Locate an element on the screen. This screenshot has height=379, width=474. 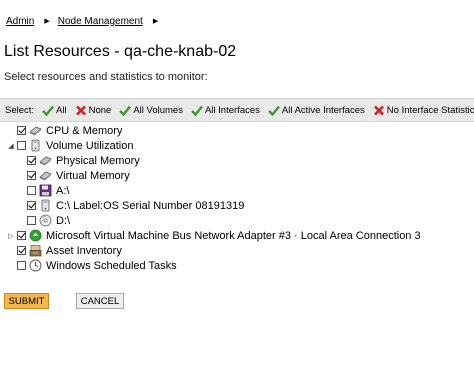
expand-arrow-icon: ▷ is located at coordinates (11, 236).